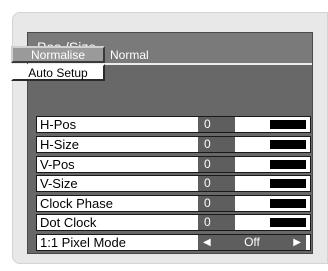  I want to click on row-label: V-Pos, so click(57, 164).